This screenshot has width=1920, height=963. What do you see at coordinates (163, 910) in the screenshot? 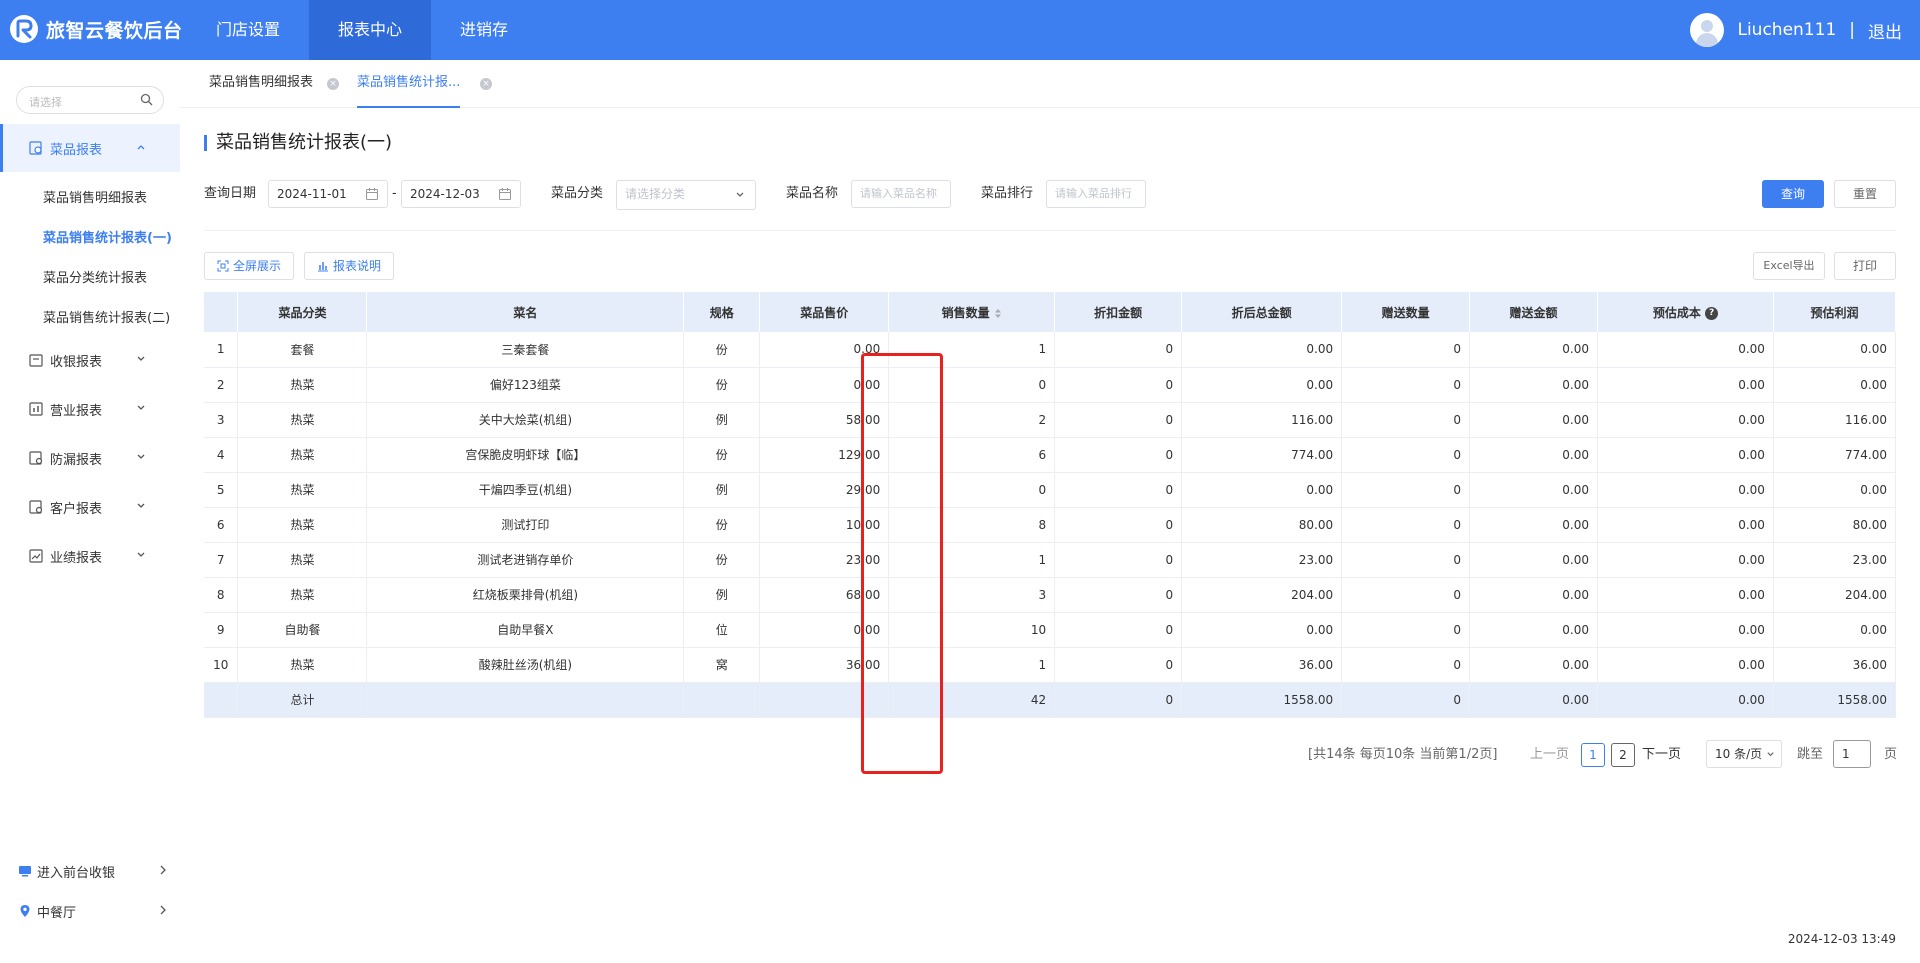
I see `chevron-right-icon` at bounding box center [163, 910].